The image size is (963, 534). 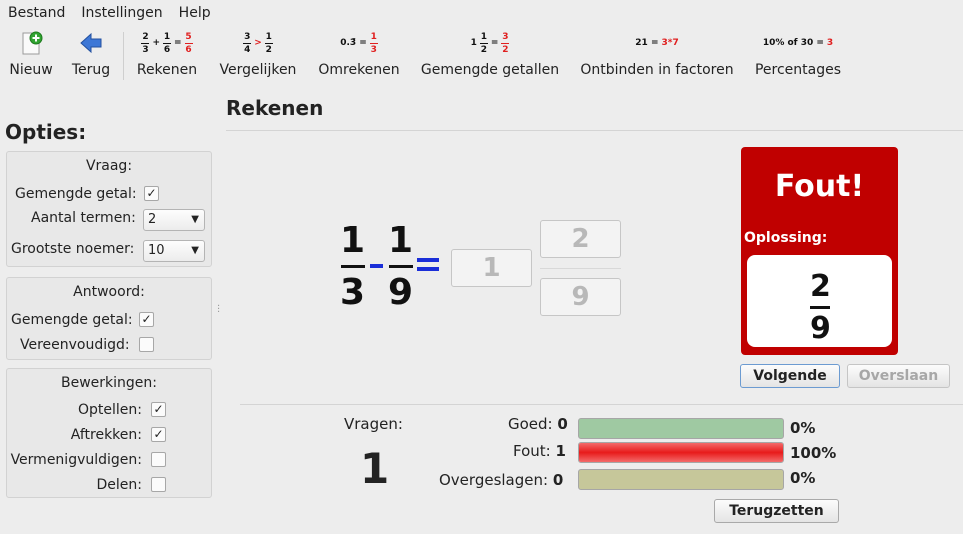 I want to click on mode-gemengde-getallen-label: Gemengde getallen, so click(x=490, y=70).